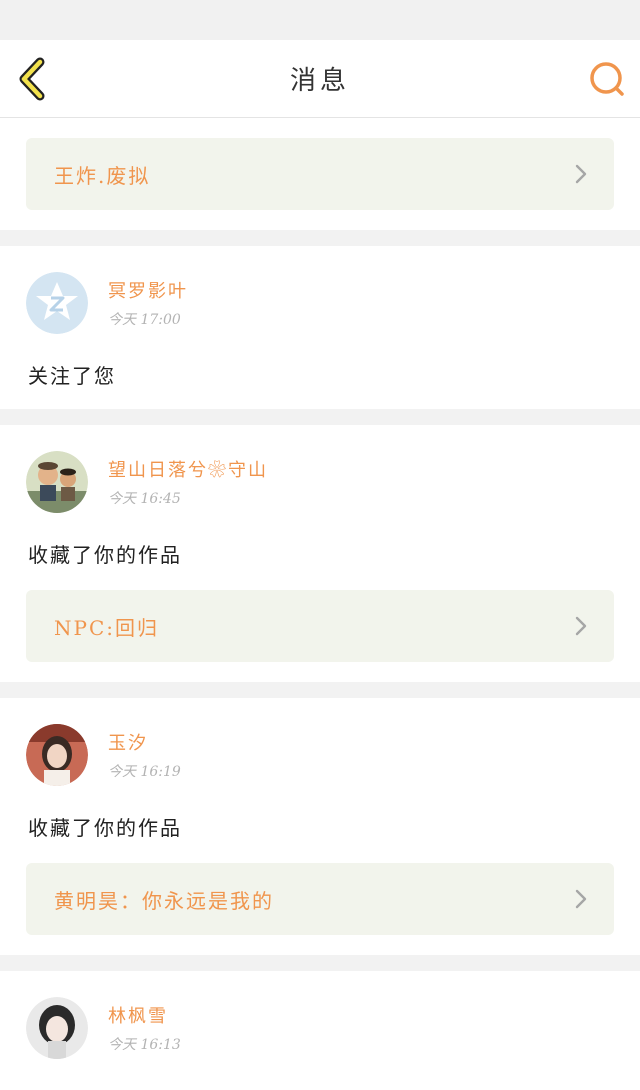 The height and width of the screenshot is (1090, 640). Describe the element at coordinates (148, 290) in the screenshot. I see `username: 冥罗影叶` at that location.